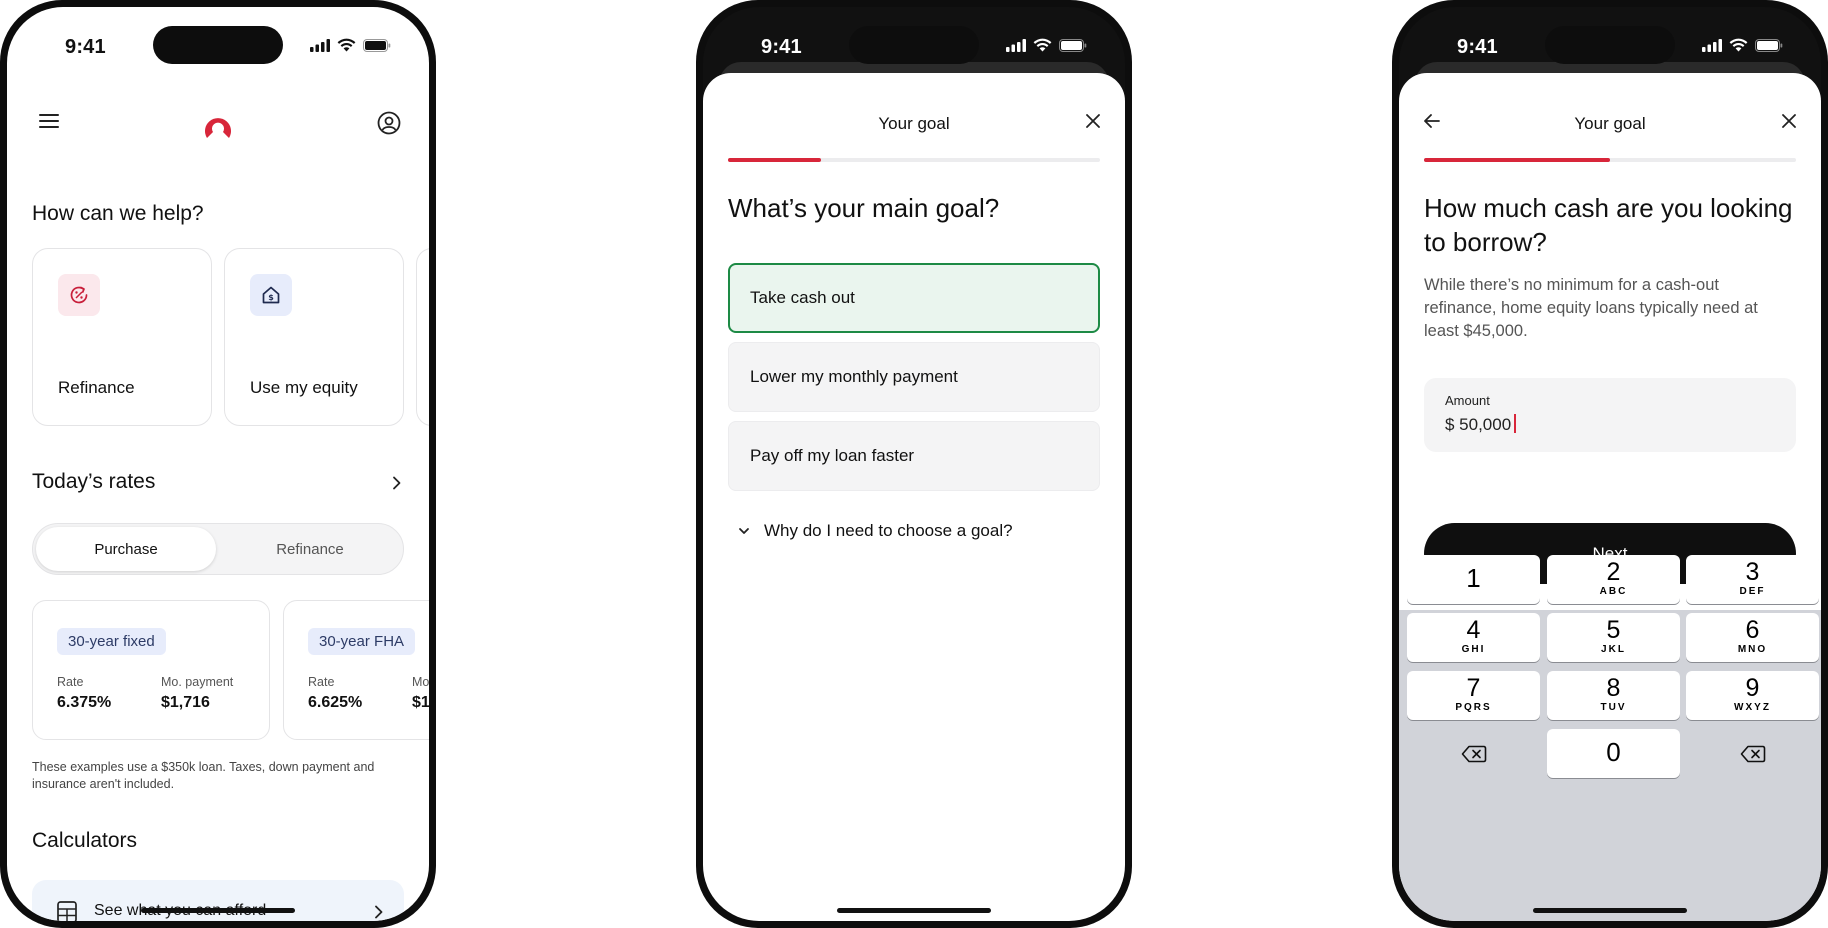  Describe the element at coordinates (1610, 415) in the screenshot. I see `amount-field: Amount $ 50,000` at that location.